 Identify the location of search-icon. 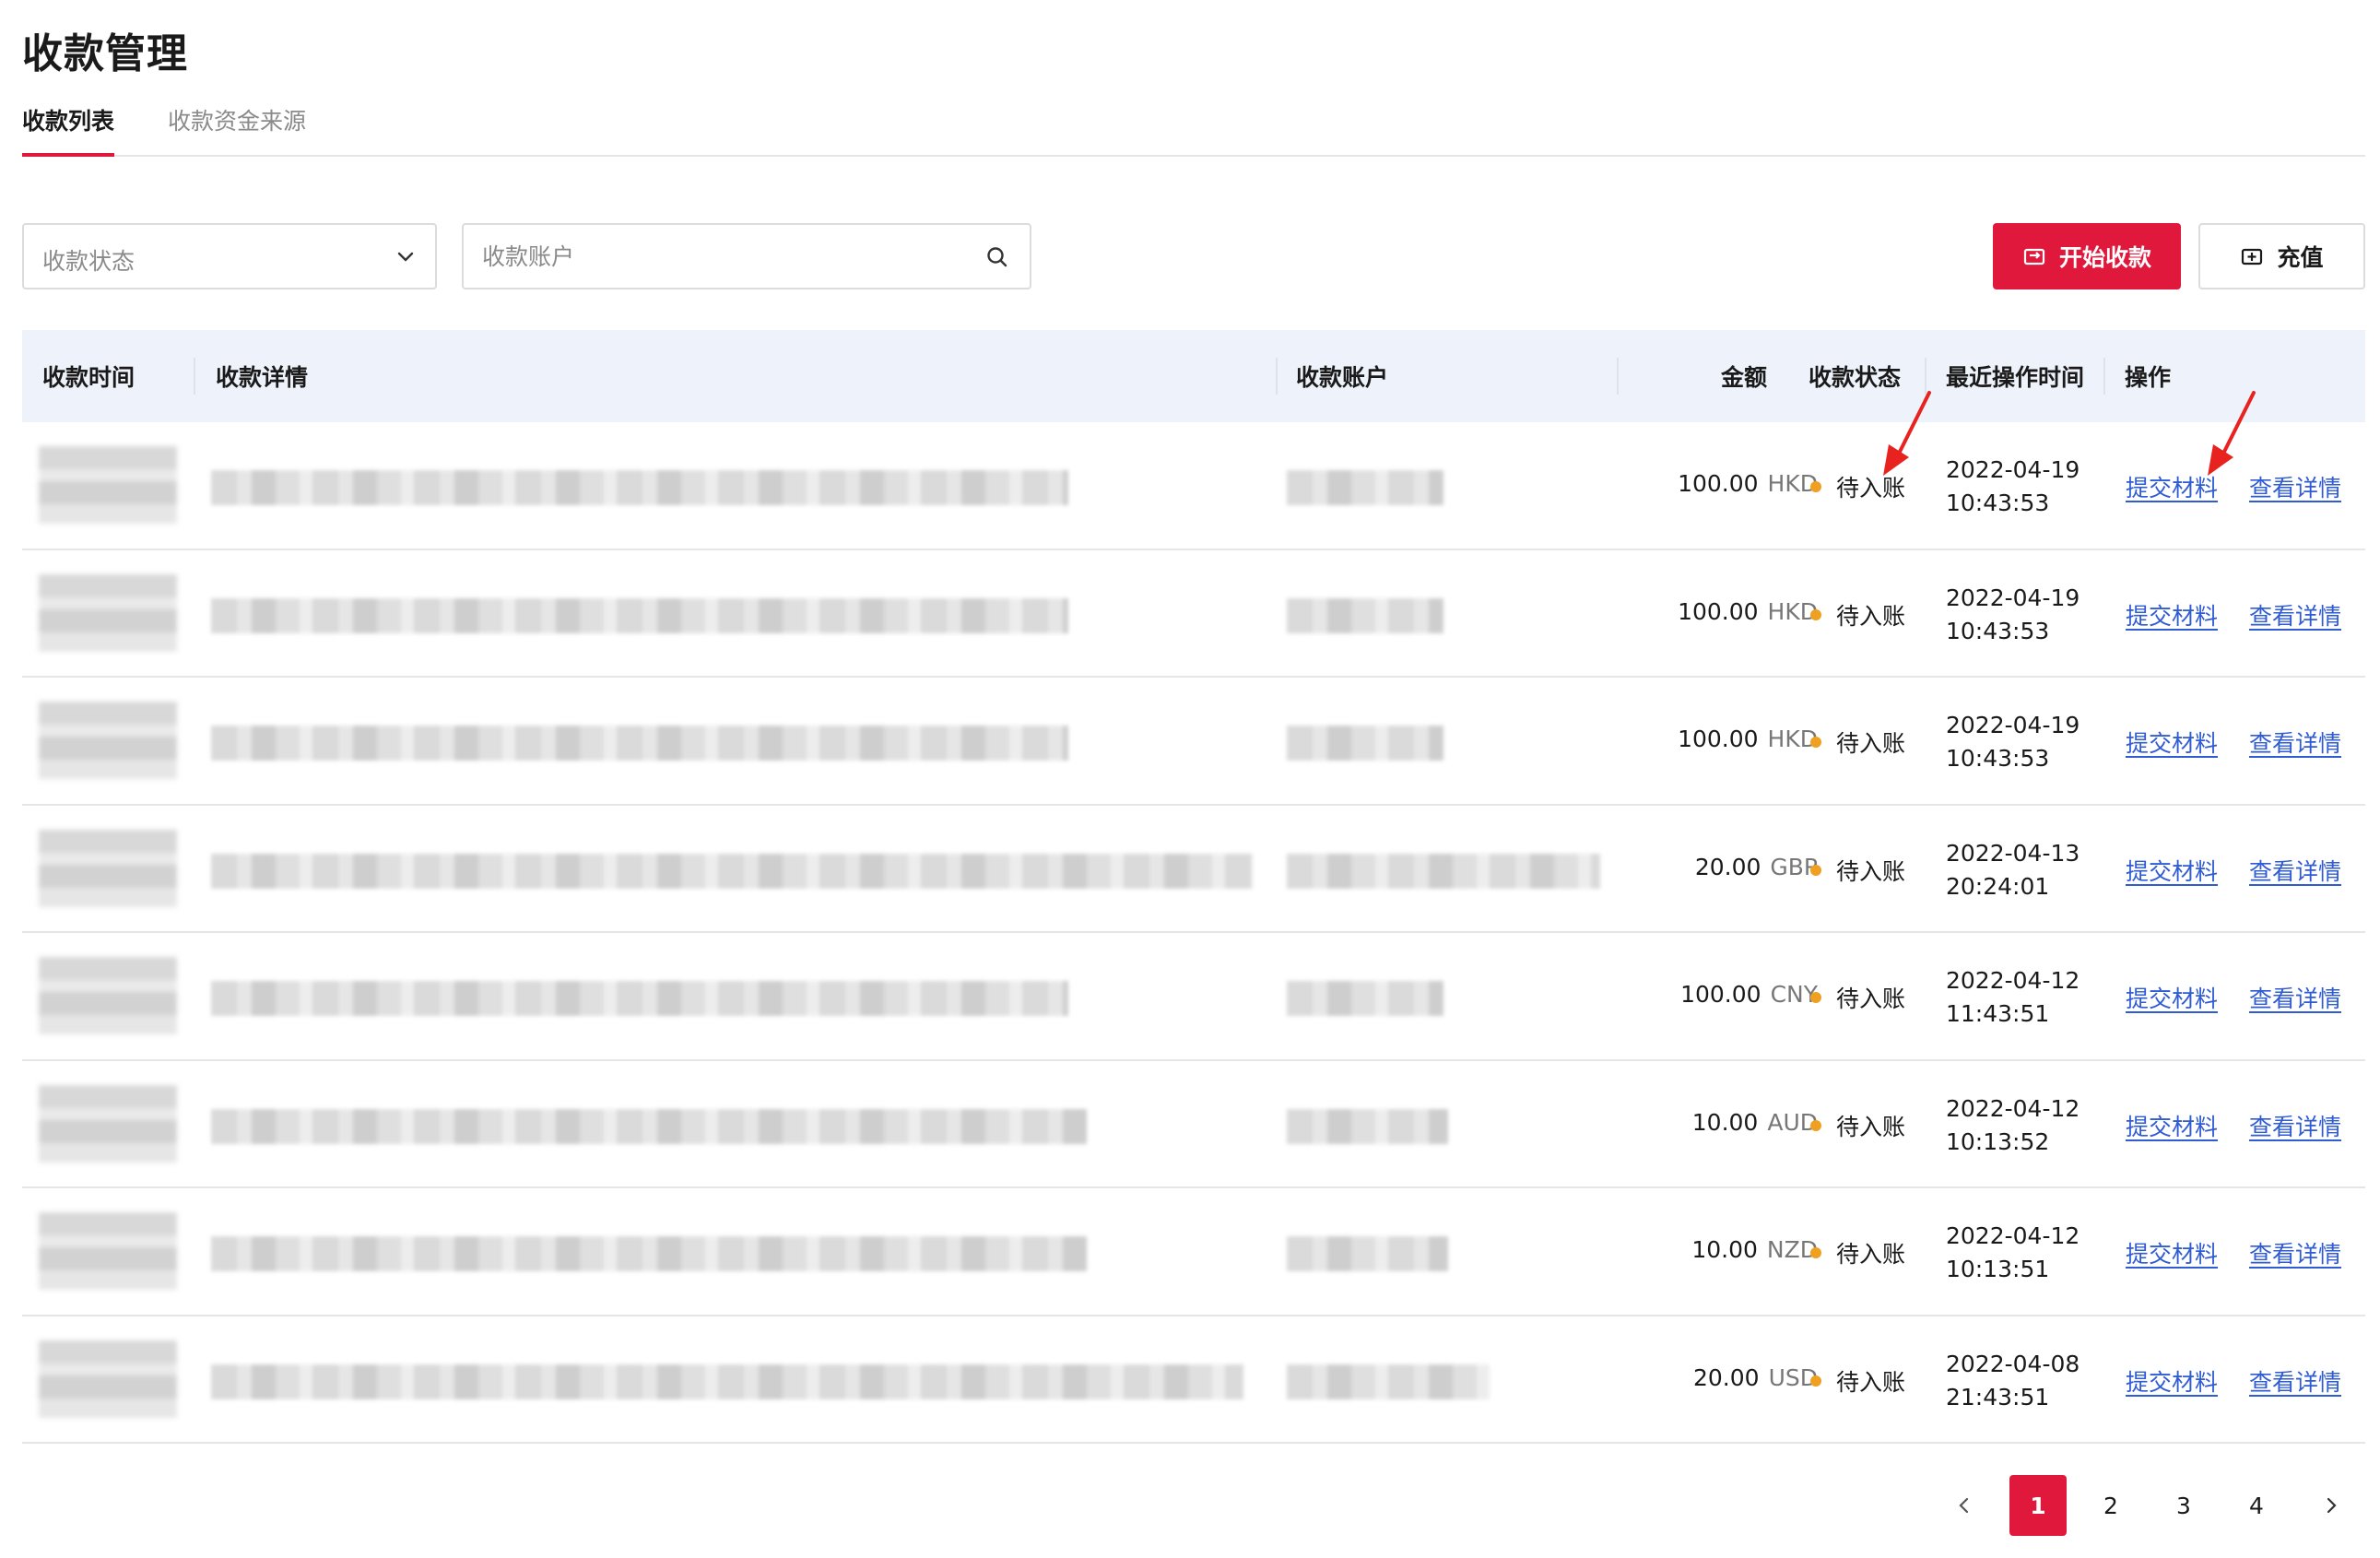
(997, 257).